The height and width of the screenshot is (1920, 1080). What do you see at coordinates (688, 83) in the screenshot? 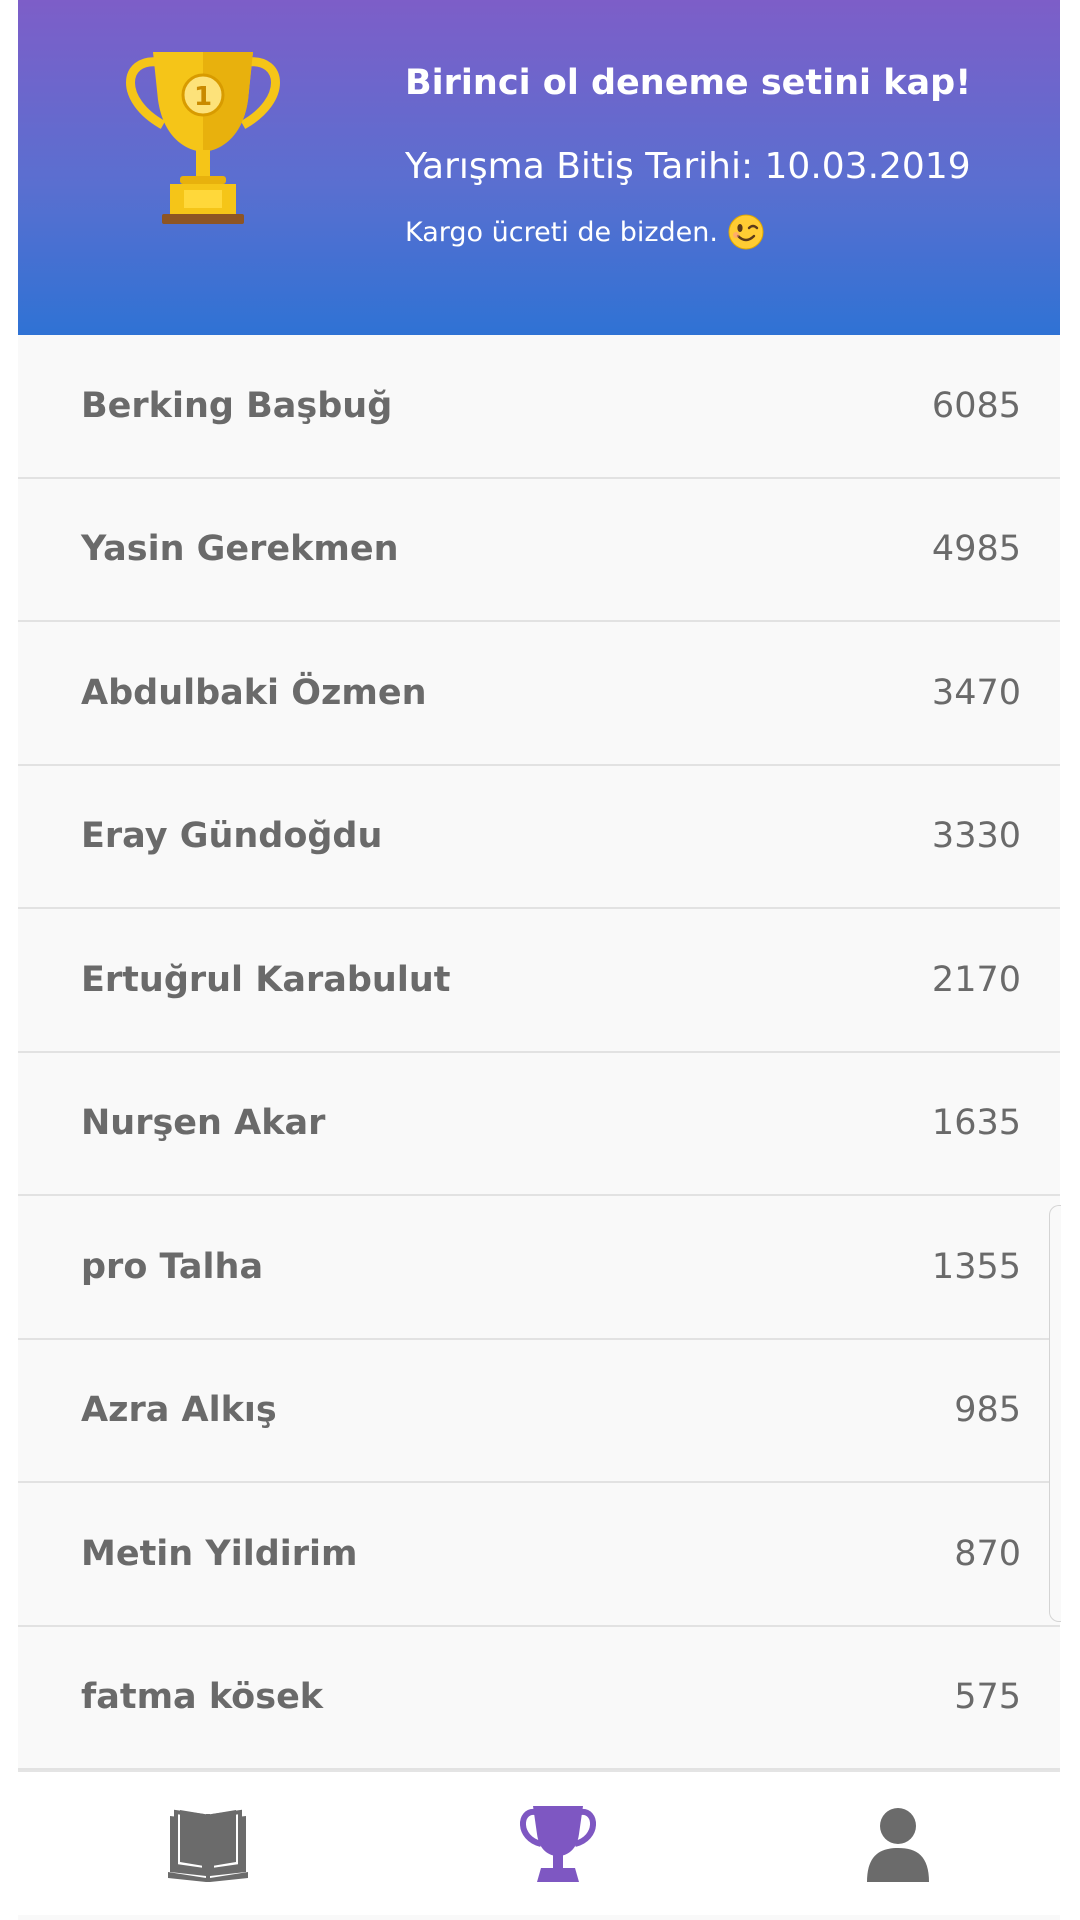
I see `contest-title: Birinci ol deneme setini kap!` at bounding box center [688, 83].